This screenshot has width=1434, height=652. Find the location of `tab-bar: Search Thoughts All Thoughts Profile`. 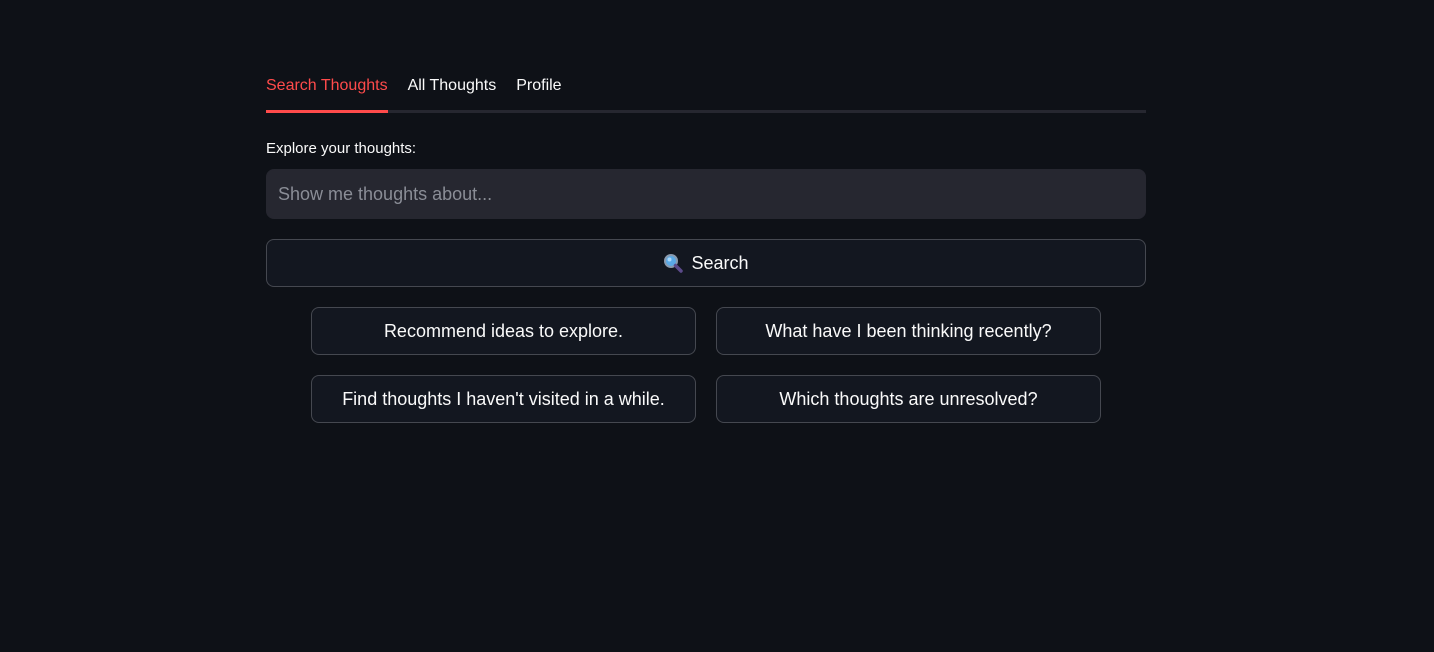

tab-bar: Search Thoughts All Thoughts Profile is located at coordinates (706, 92).